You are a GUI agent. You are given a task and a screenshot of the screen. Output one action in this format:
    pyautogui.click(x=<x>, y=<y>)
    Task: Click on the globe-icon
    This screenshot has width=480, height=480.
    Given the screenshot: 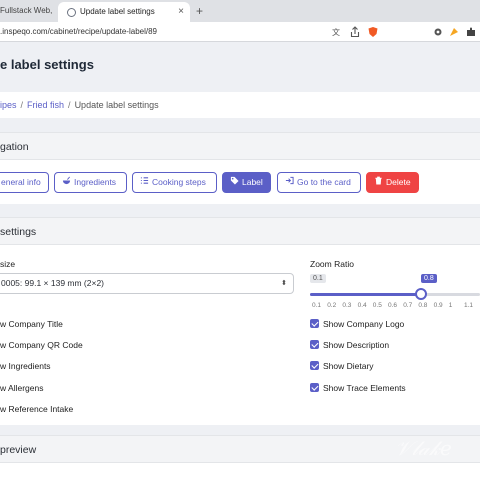 What is the action you would take?
    pyautogui.click(x=71, y=12)
    